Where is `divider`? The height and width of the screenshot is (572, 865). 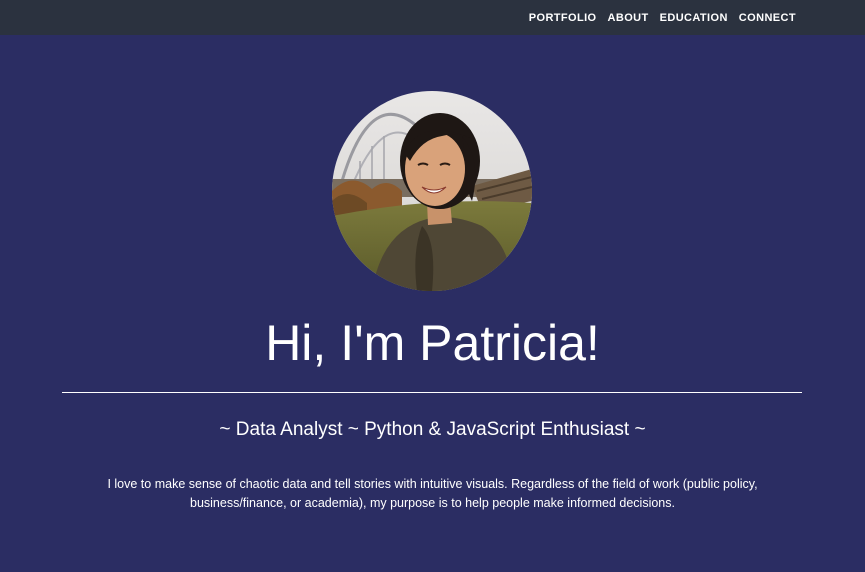 divider is located at coordinates (432, 392).